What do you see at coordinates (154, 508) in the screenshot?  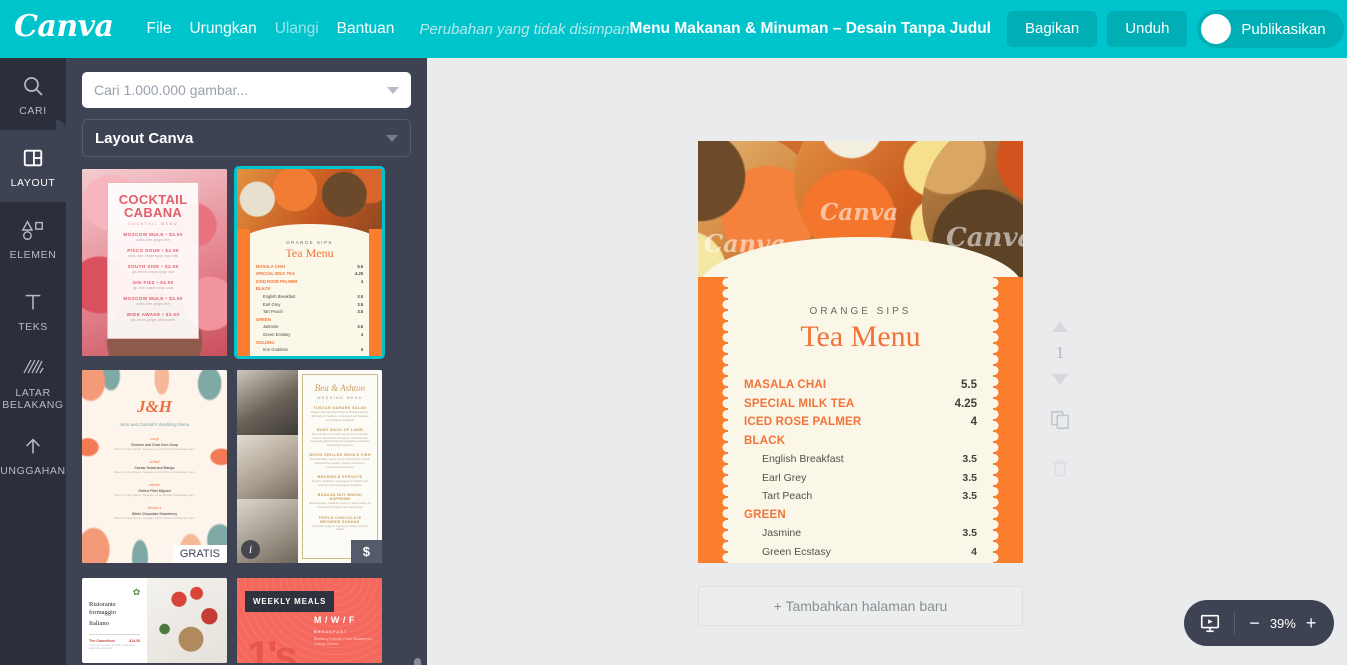 I see `thumb-section-head: dessert` at bounding box center [154, 508].